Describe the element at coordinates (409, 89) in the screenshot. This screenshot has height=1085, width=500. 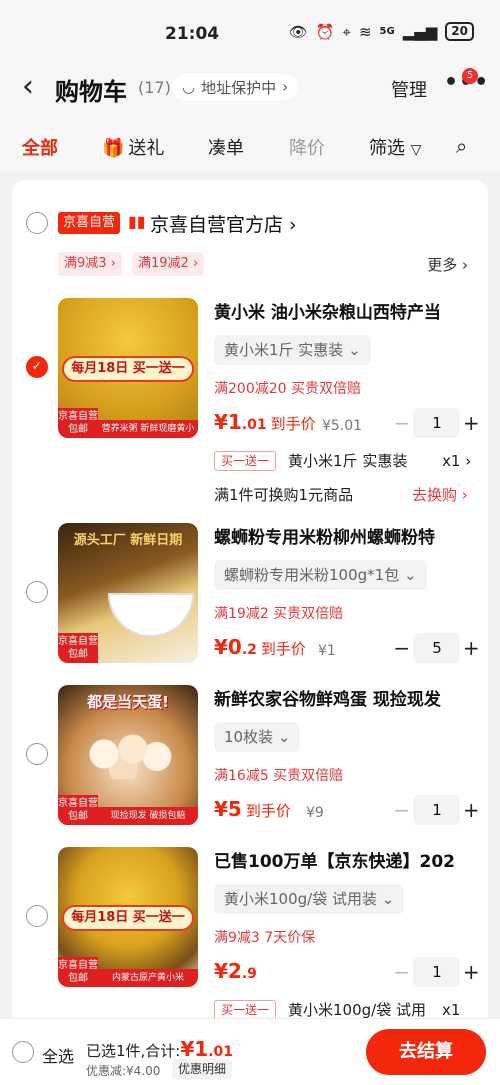
I see `manage-button: 管理` at that location.